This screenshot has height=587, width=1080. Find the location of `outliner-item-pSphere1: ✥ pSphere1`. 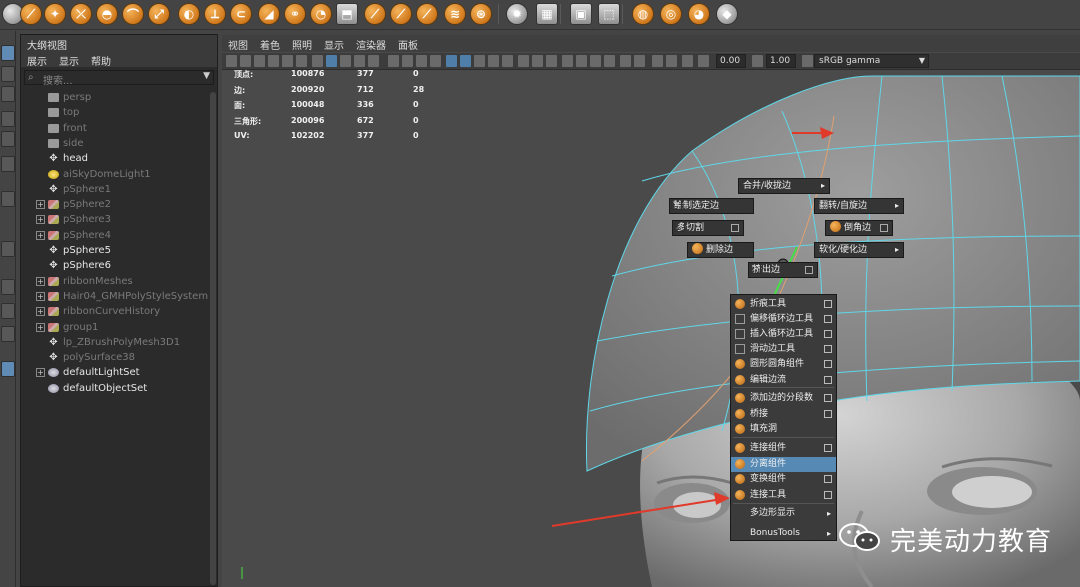

outliner-item-pSphere1: ✥ pSphere1 is located at coordinates (116, 189).